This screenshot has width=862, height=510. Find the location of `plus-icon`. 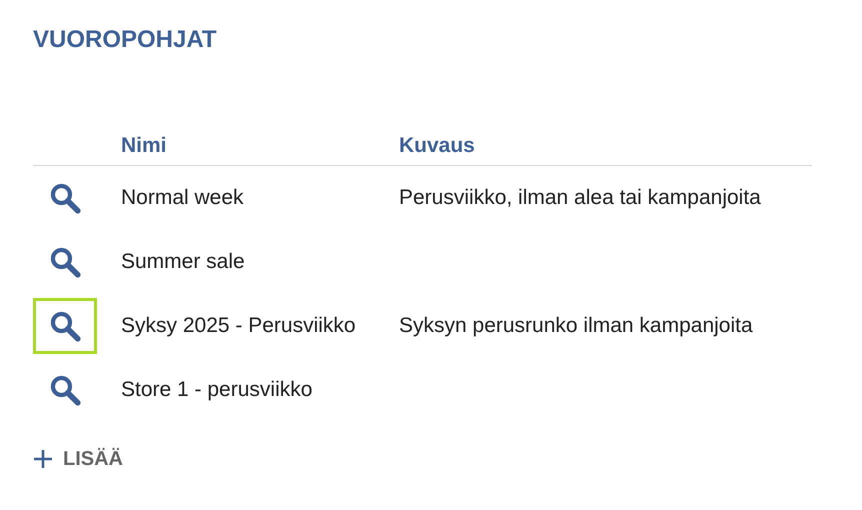

plus-icon is located at coordinates (43, 459).